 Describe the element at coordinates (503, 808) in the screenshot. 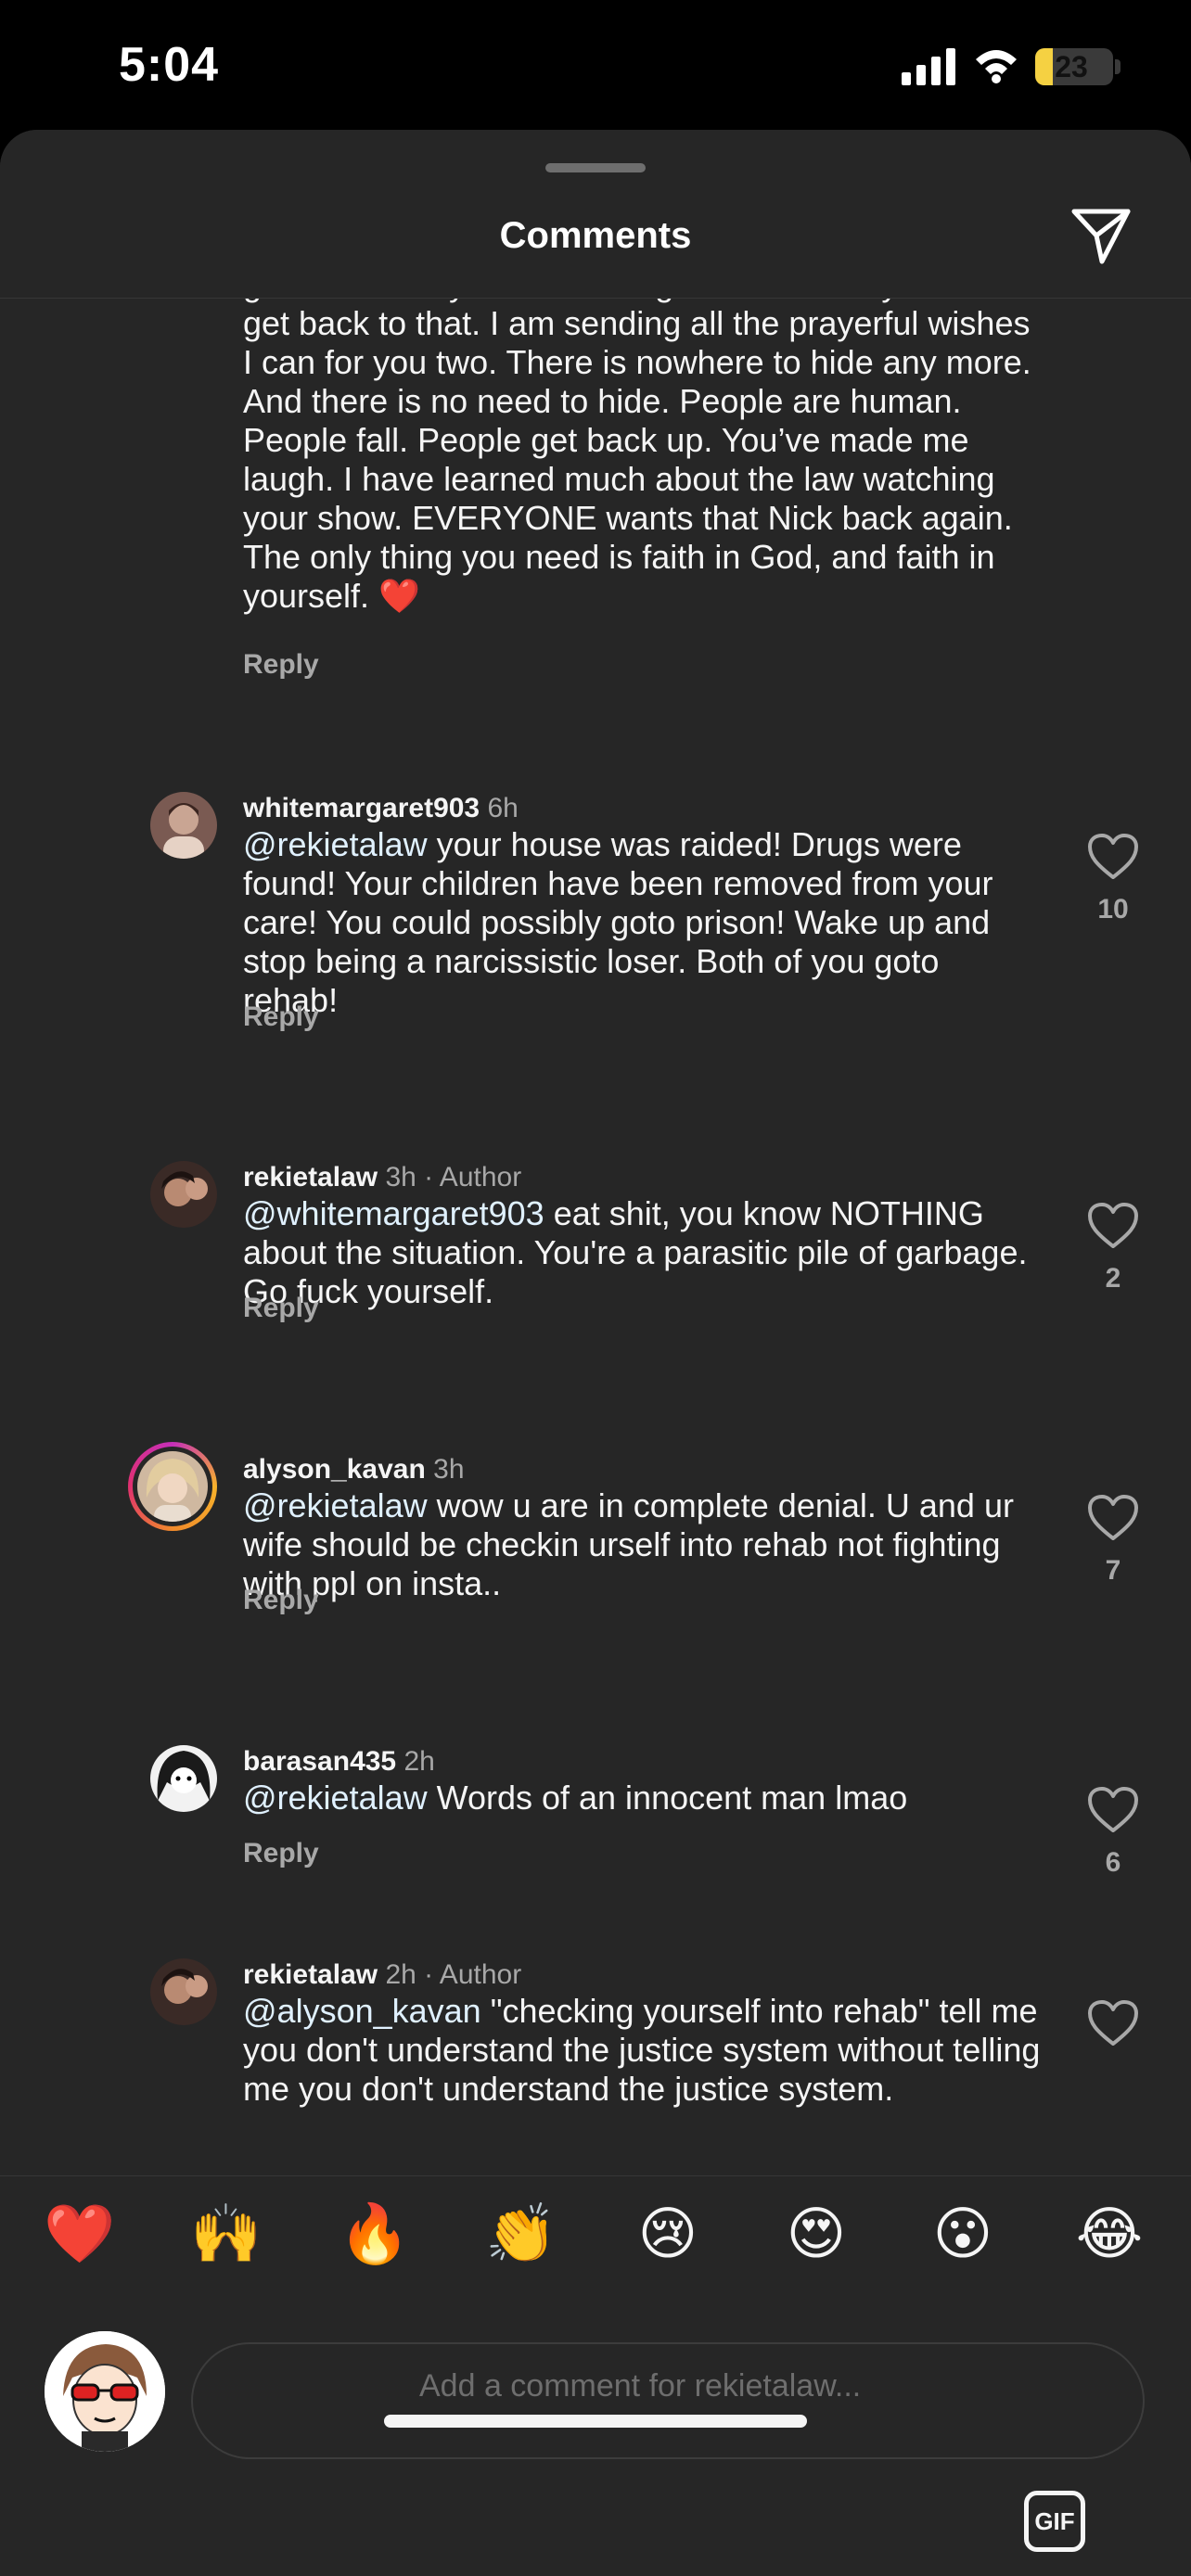

I see `comment-time: 6h` at that location.